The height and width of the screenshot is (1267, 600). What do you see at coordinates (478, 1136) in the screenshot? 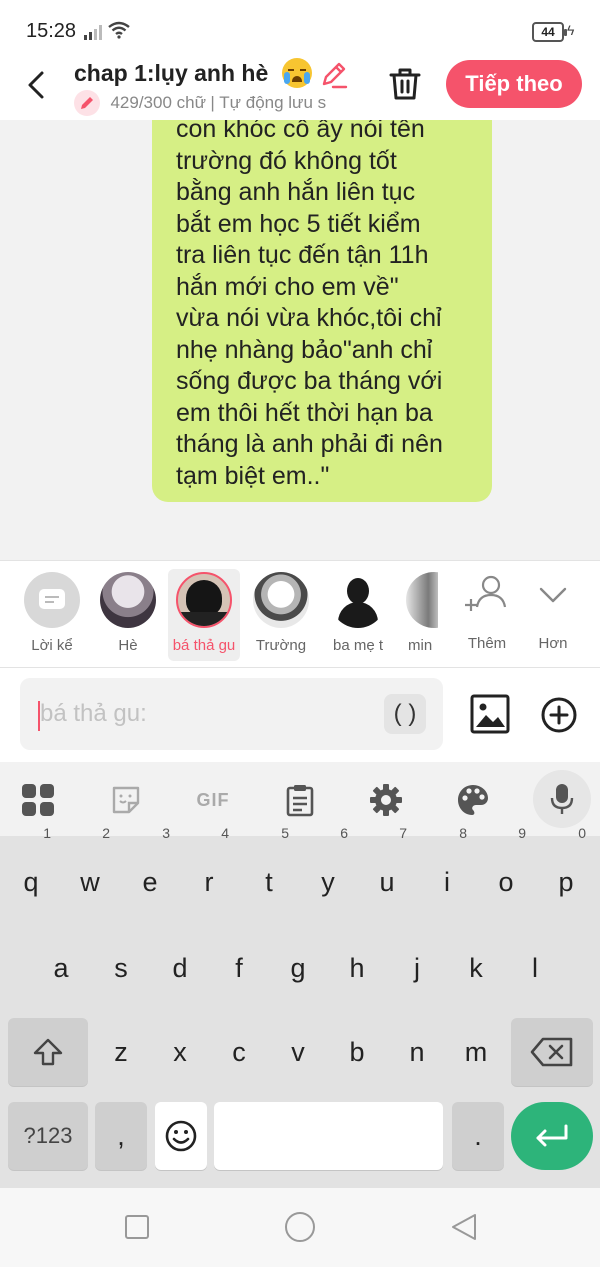
I see `period-key: .` at bounding box center [478, 1136].